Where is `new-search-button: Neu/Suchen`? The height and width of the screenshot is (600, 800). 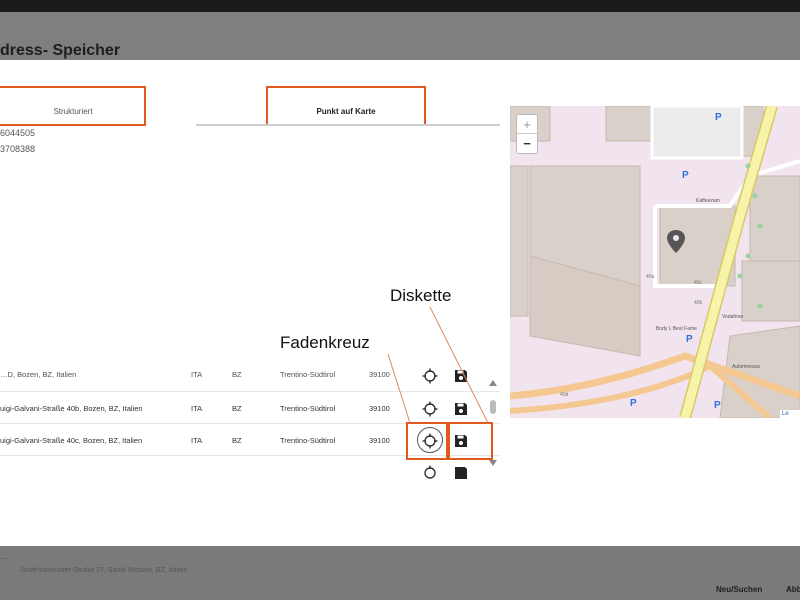 new-search-button: Neu/Suchen is located at coordinates (739, 589).